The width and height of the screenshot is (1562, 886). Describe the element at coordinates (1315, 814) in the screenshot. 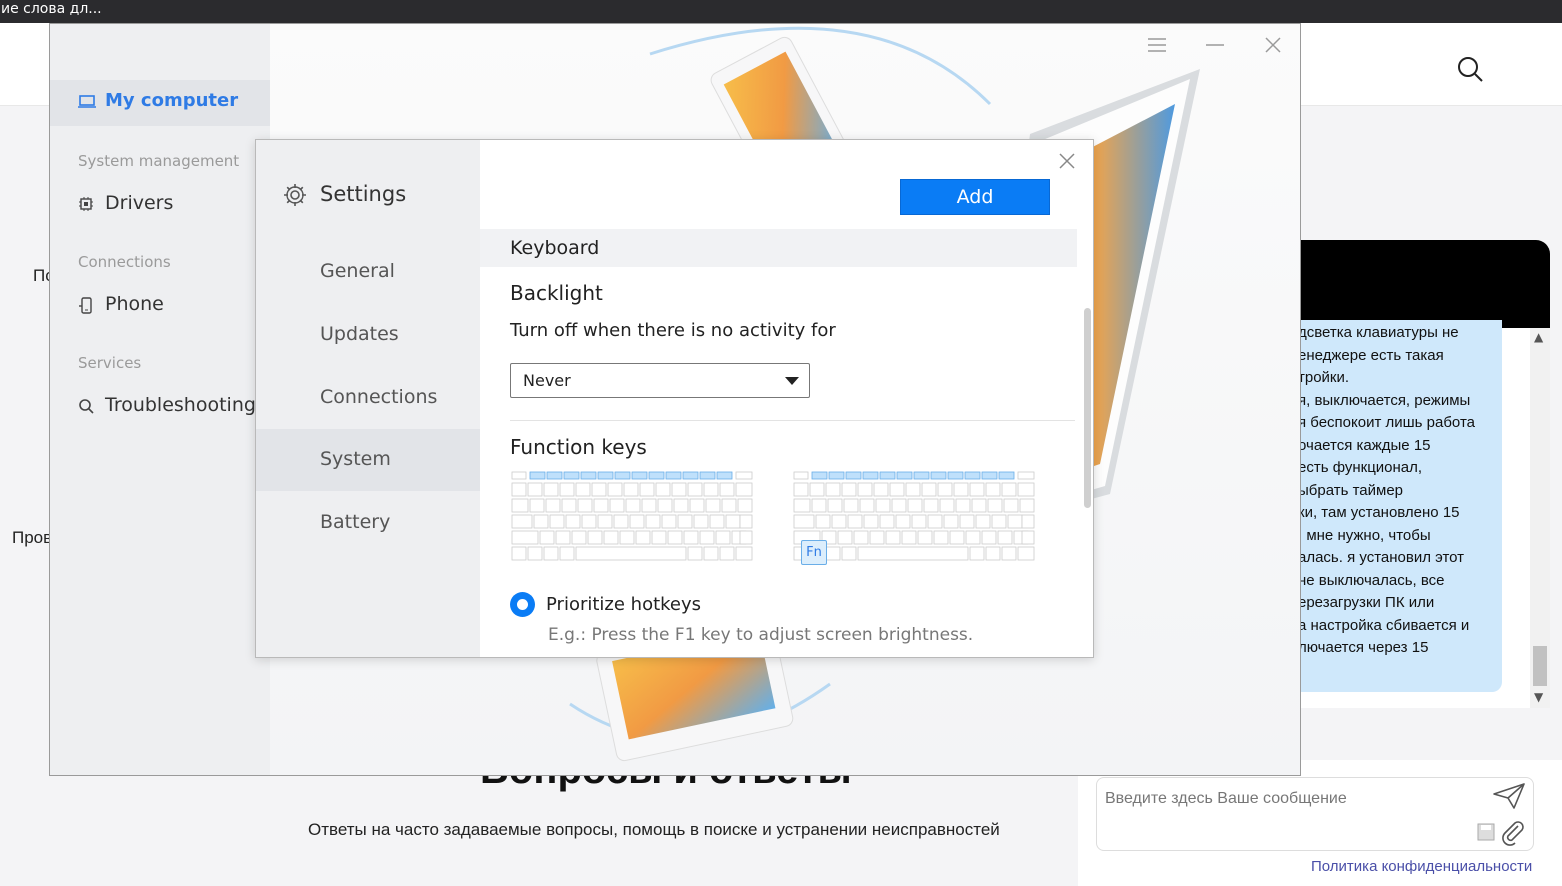

I see `chat-message-input: Введите здесь Ваше сообщение` at that location.